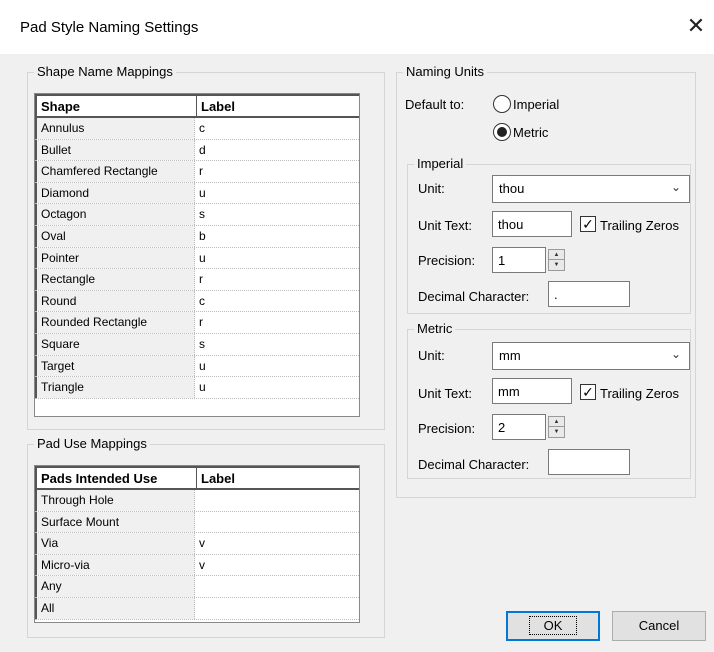  What do you see at coordinates (115, 344) in the screenshot?
I see `row-name-cell: Square` at bounding box center [115, 344].